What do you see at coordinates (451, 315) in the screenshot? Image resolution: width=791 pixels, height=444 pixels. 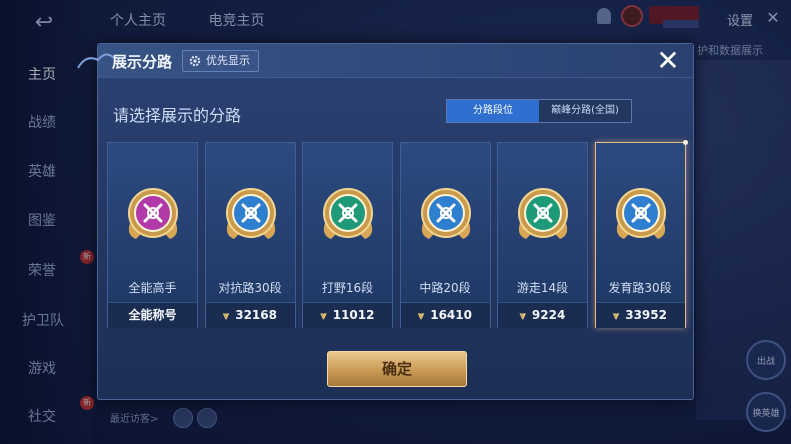 I see `lane-card-value: 16410` at bounding box center [451, 315].